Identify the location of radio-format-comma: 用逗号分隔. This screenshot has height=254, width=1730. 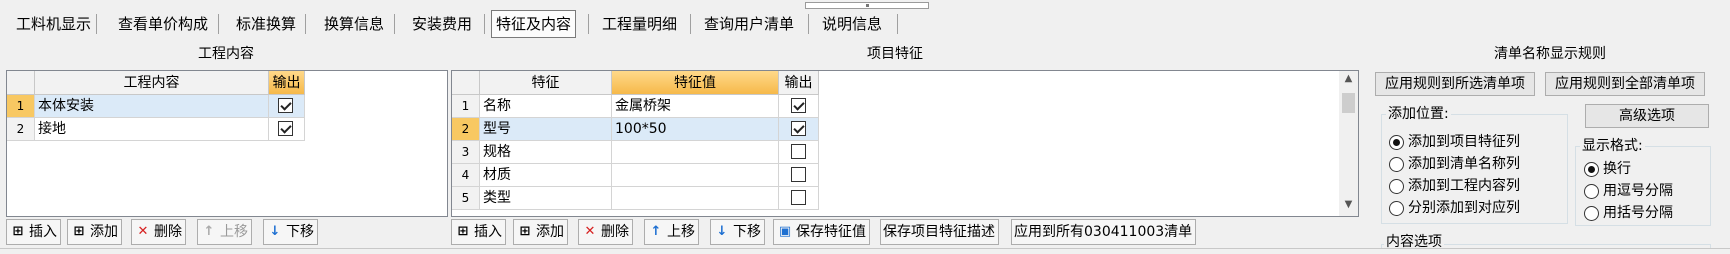
(1628, 191).